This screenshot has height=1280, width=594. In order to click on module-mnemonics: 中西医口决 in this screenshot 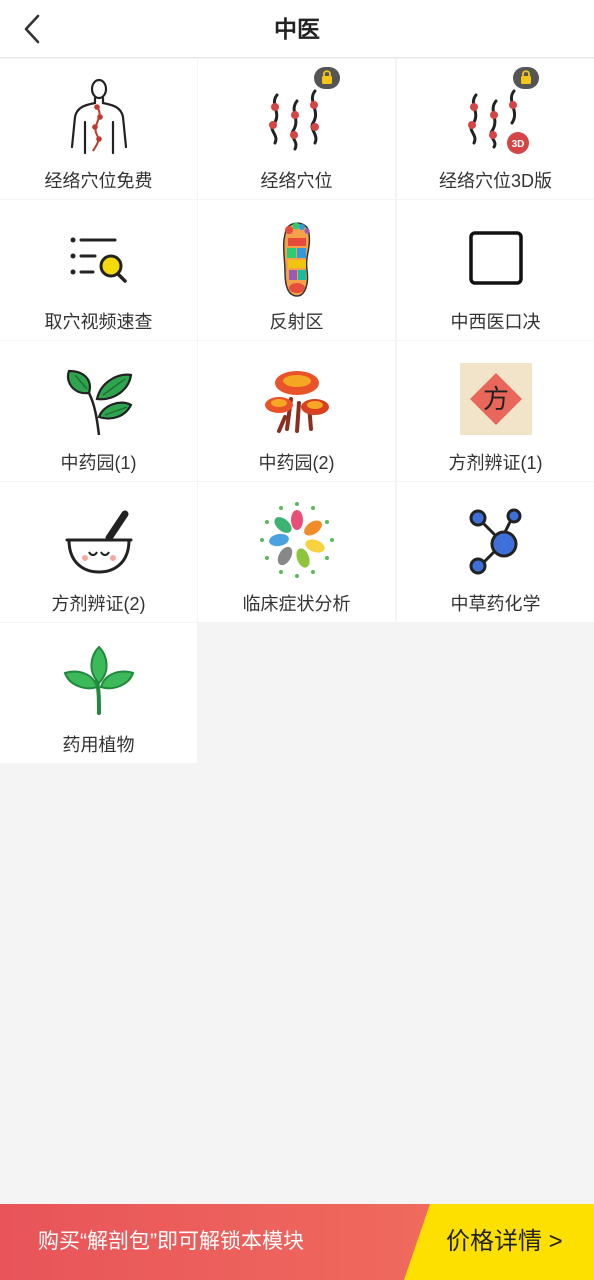, I will do `click(495, 270)`.